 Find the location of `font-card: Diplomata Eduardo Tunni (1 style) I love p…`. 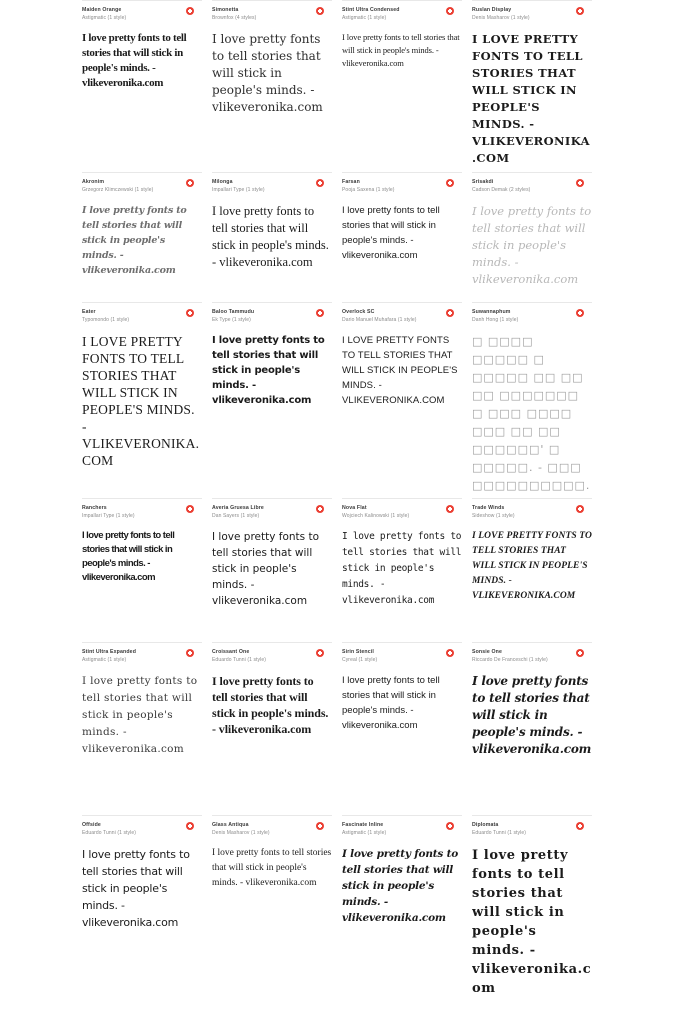

font-card: Diplomata Eduardo Tunni (1 style) I love p… is located at coordinates (537, 919).